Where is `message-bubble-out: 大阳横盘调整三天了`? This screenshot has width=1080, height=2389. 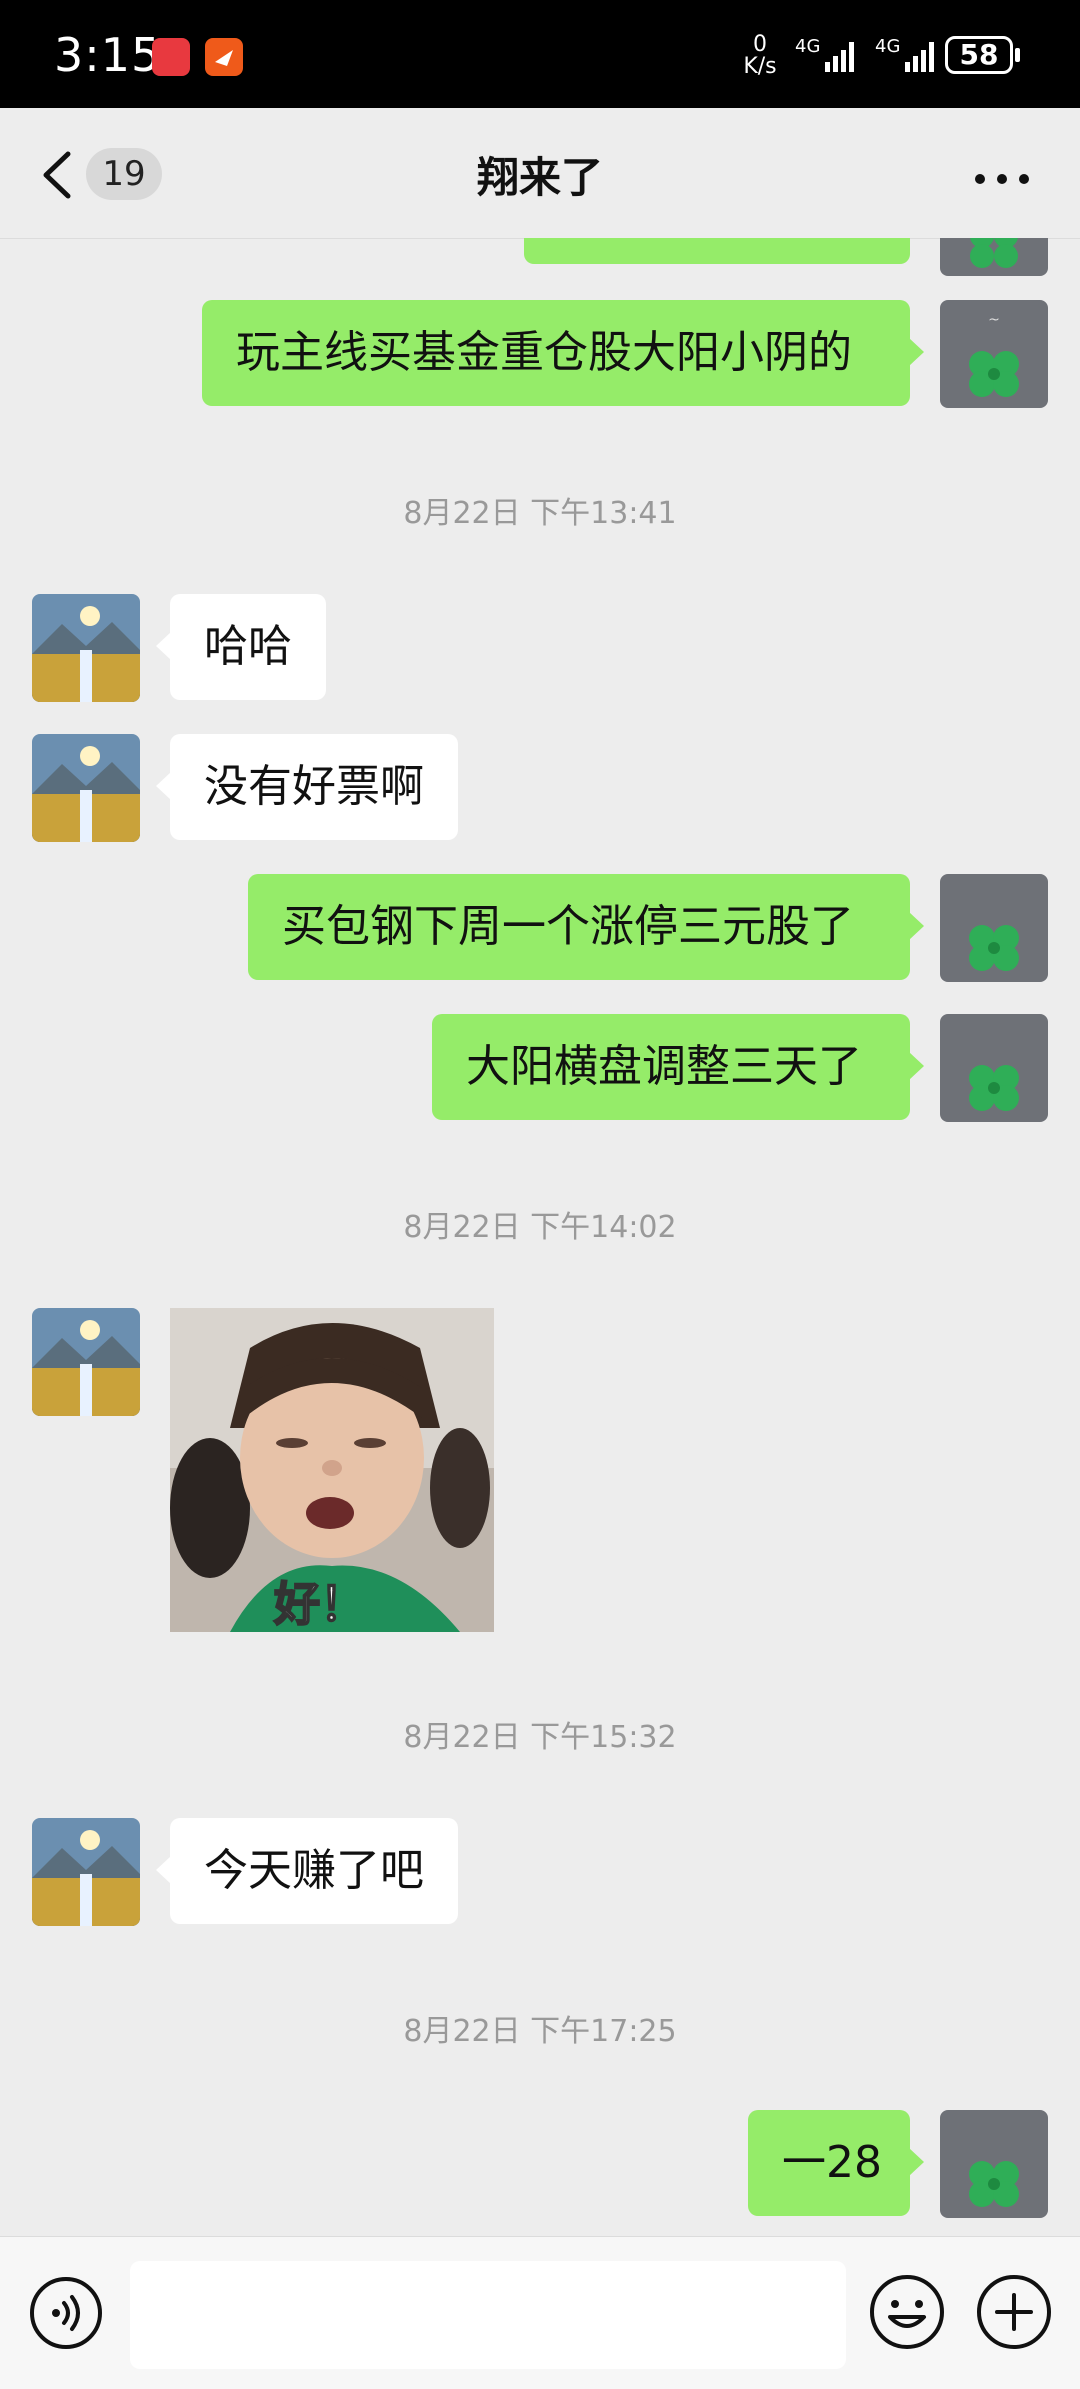 message-bubble-out: 大阳横盘调整三天了 is located at coordinates (678, 1067).